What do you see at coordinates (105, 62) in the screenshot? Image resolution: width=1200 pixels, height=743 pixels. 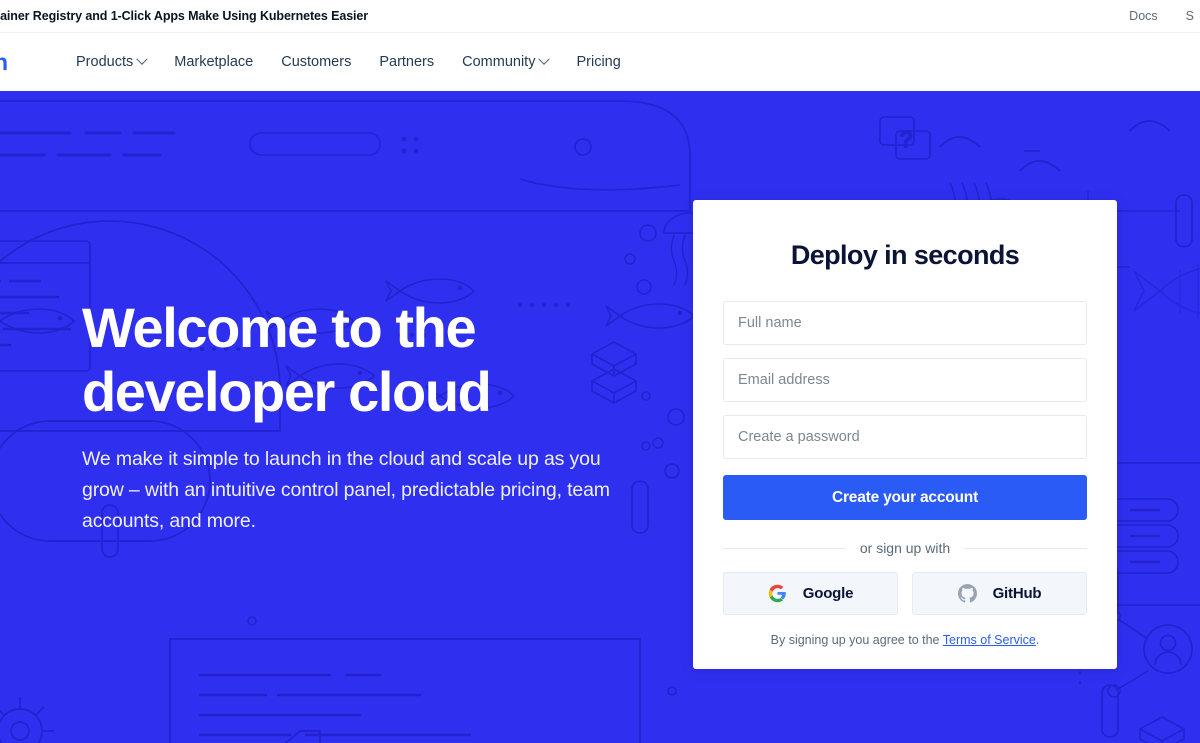 I see `nav-item-label: Products` at bounding box center [105, 62].